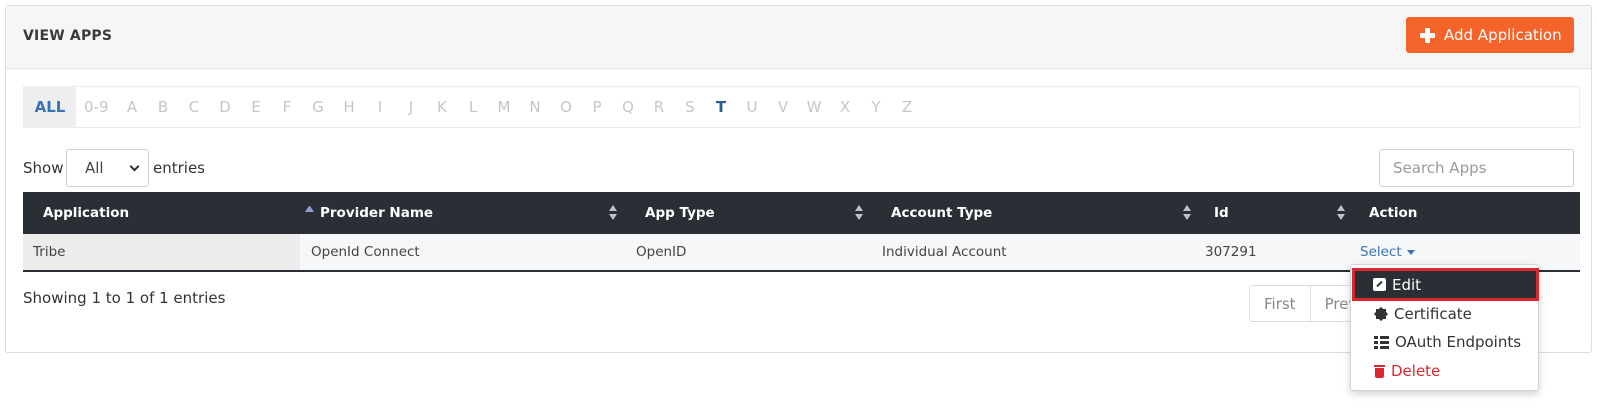 The height and width of the screenshot is (419, 1597). I want to click on alphabet-filter-c: C, so click(194, 107).